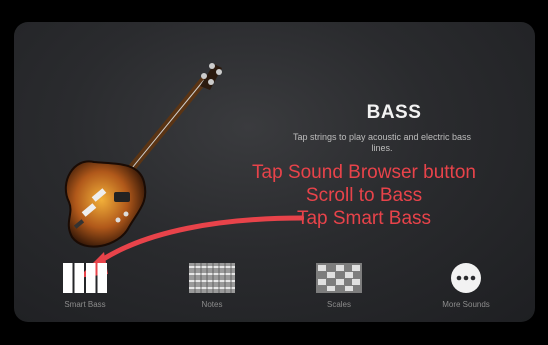 The height and width of the screenshot is (345, 548). I want to click on annotation-step-2: Scroll to Bass, so click(364, 195).